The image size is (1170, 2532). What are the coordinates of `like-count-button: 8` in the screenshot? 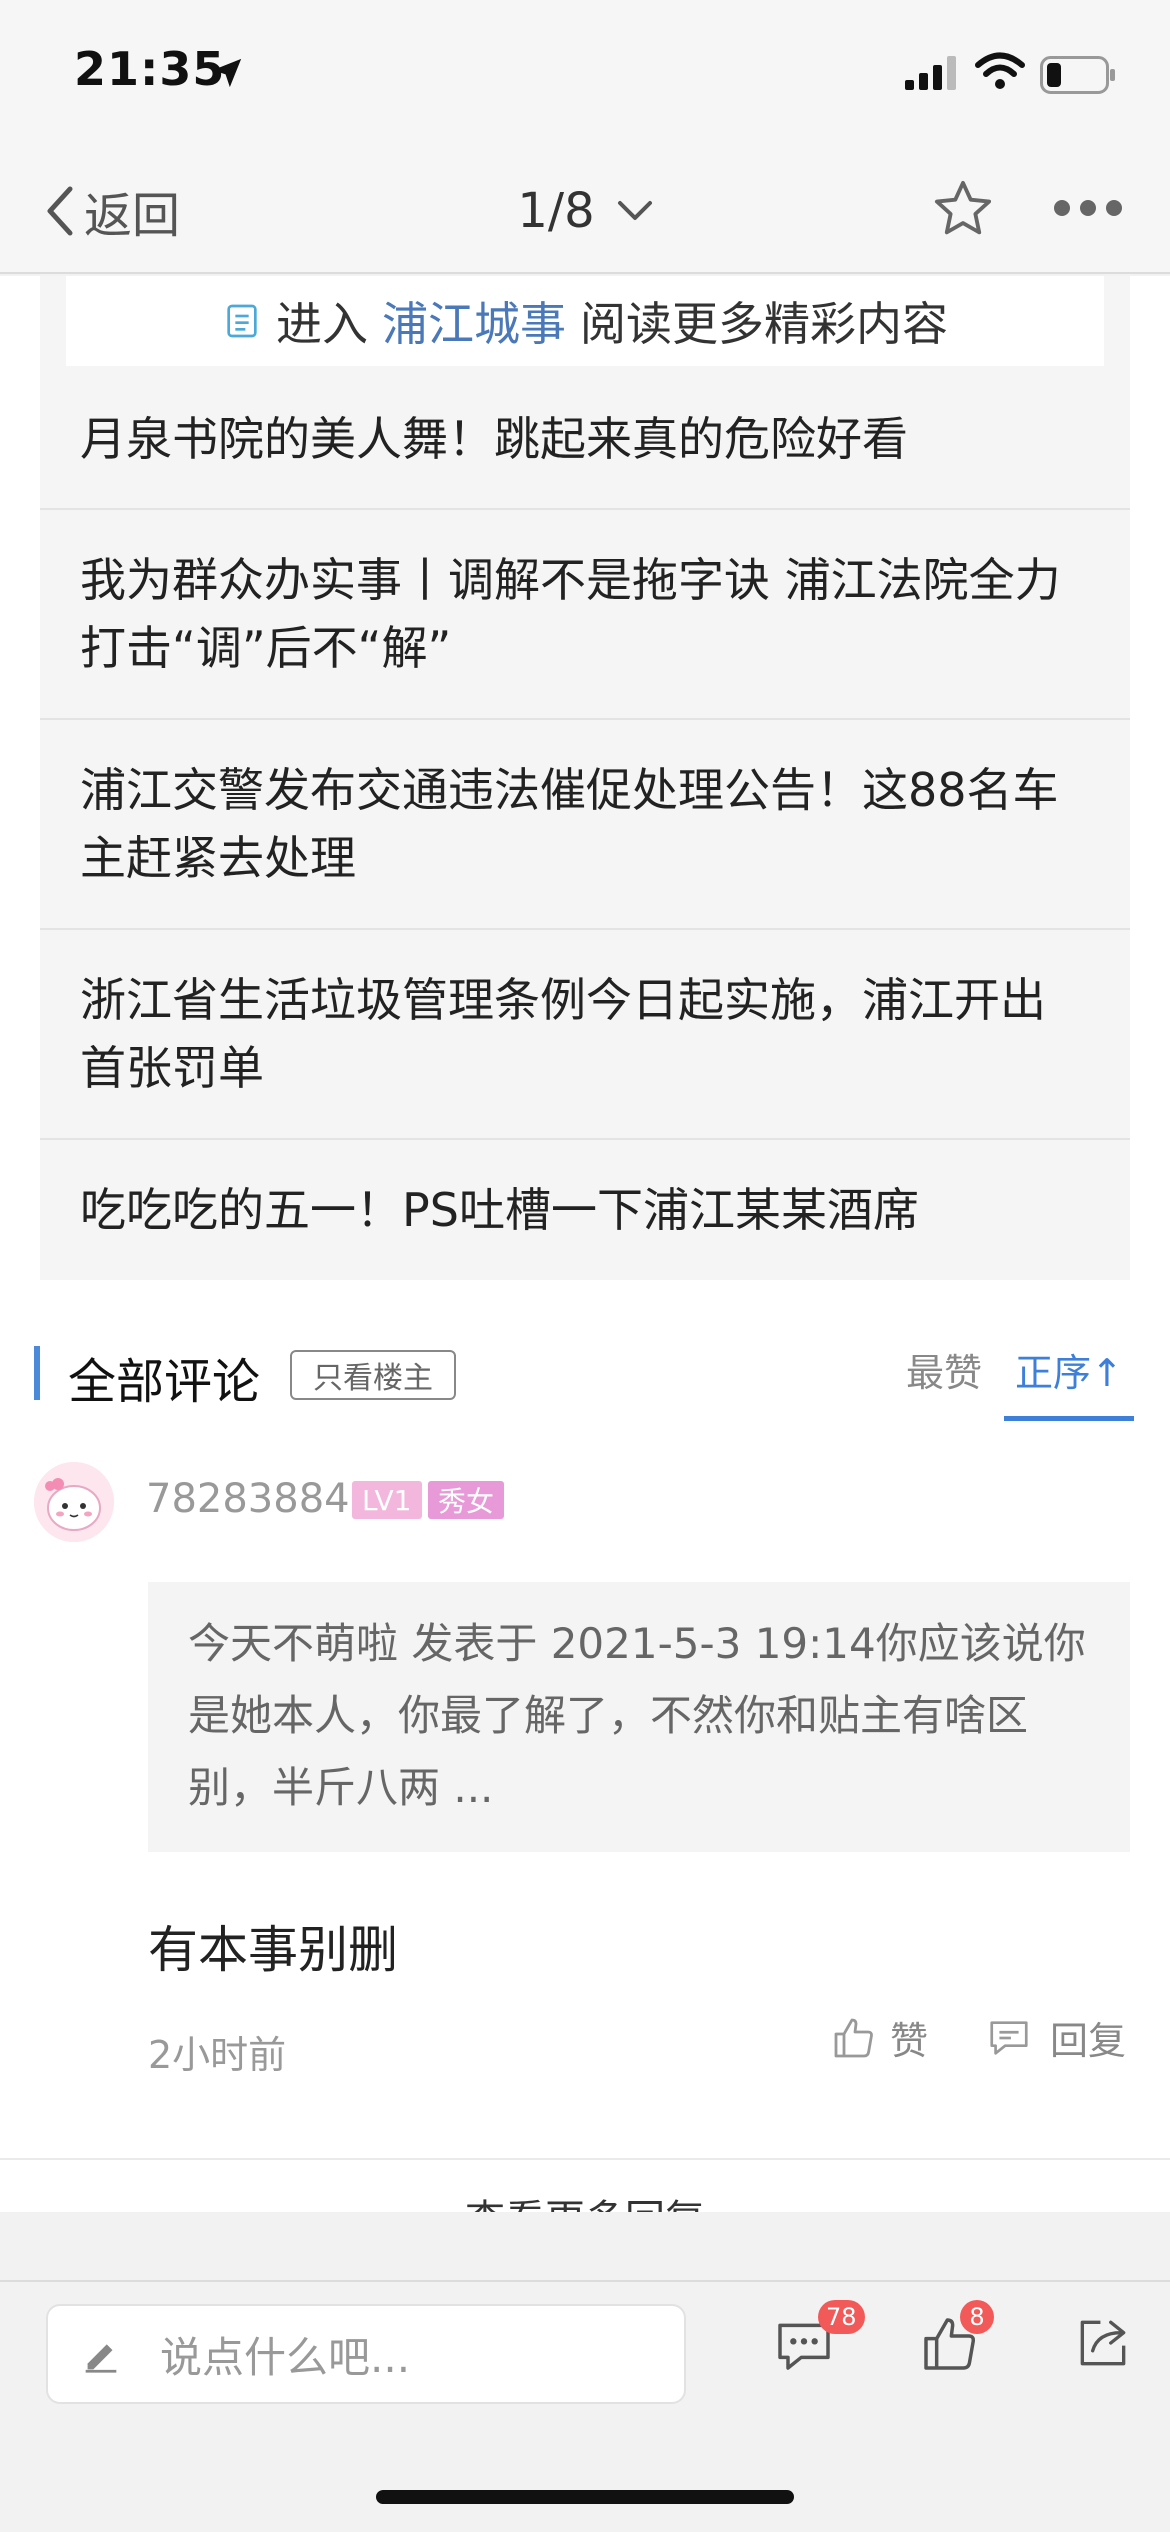 It's located at (956, 2340).